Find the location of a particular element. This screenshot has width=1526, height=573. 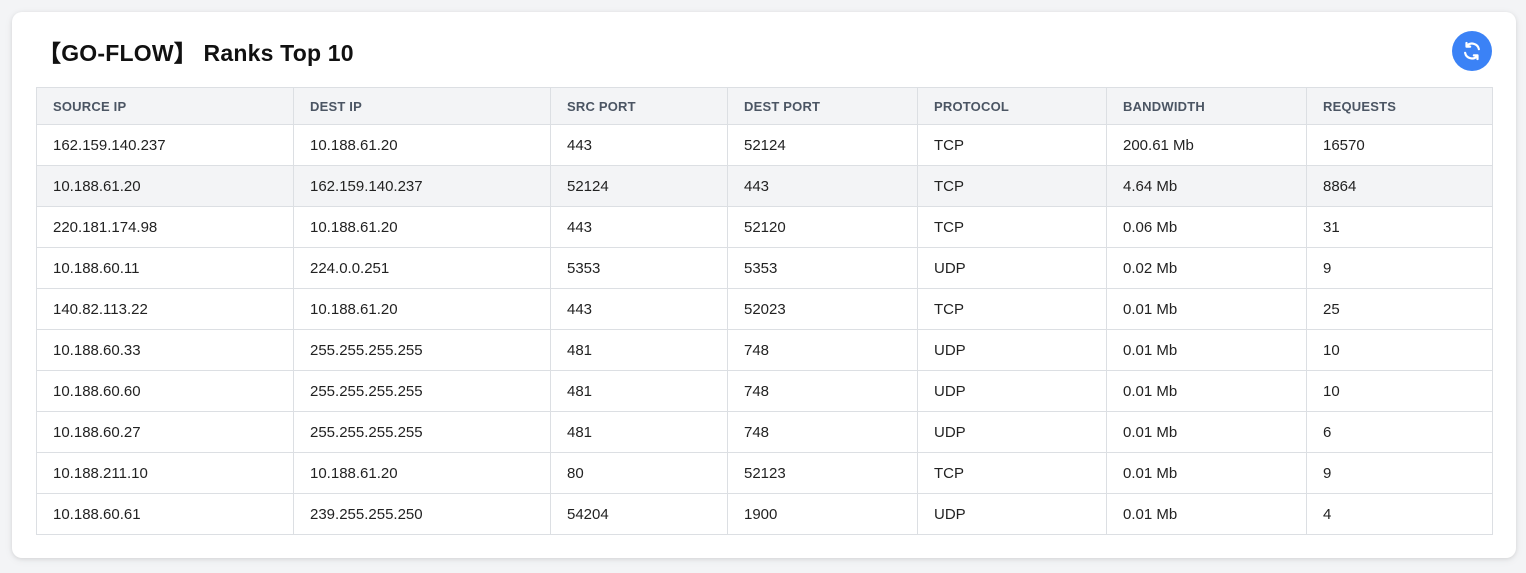

column-header-dest-port: DEST PORT is located at coordinates (822, 106).